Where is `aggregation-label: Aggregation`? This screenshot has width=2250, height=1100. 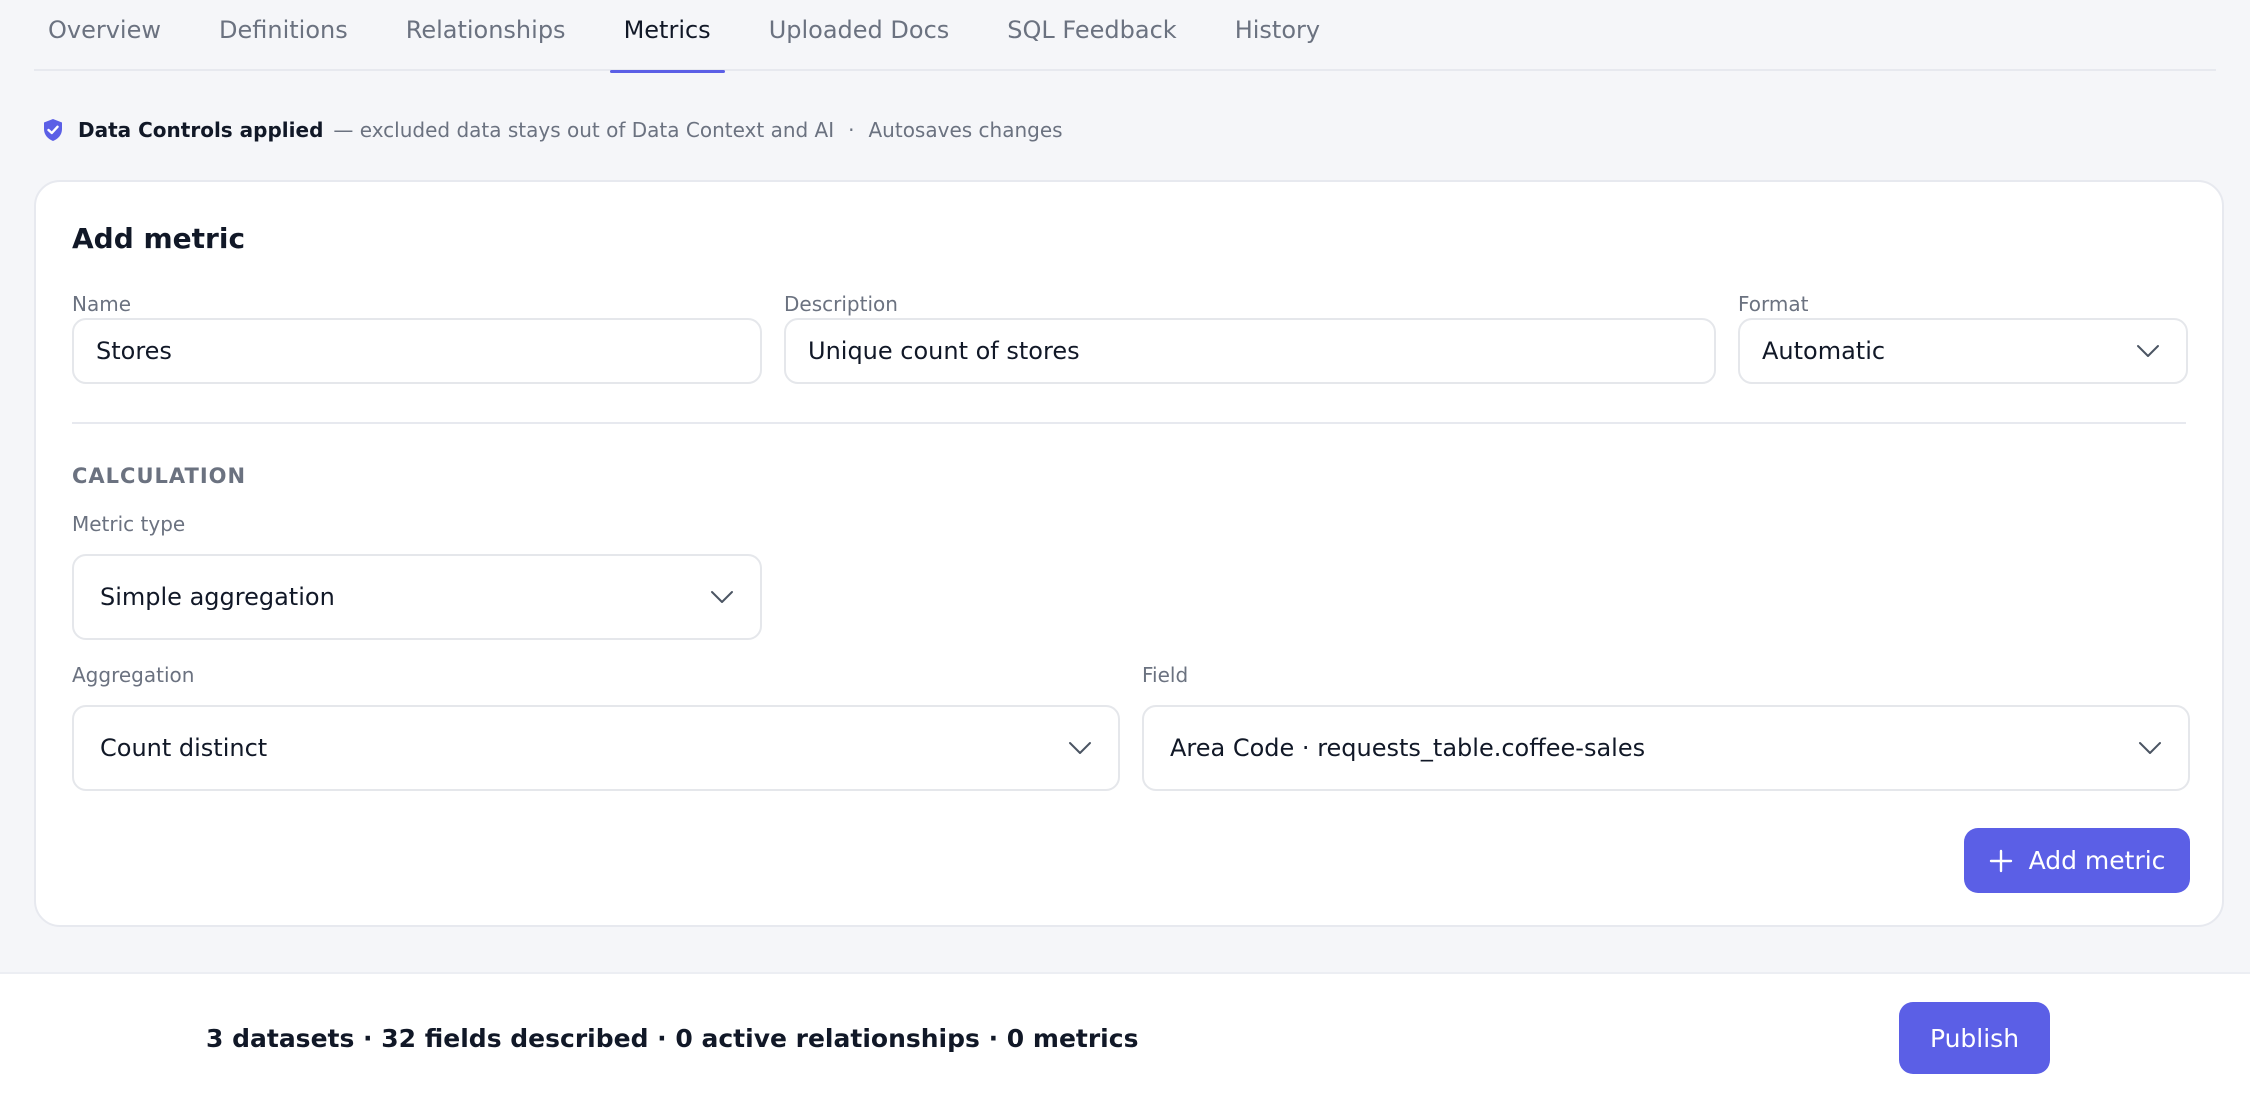
aggregation-label: Aggregation is located at coordinates (133, 675).